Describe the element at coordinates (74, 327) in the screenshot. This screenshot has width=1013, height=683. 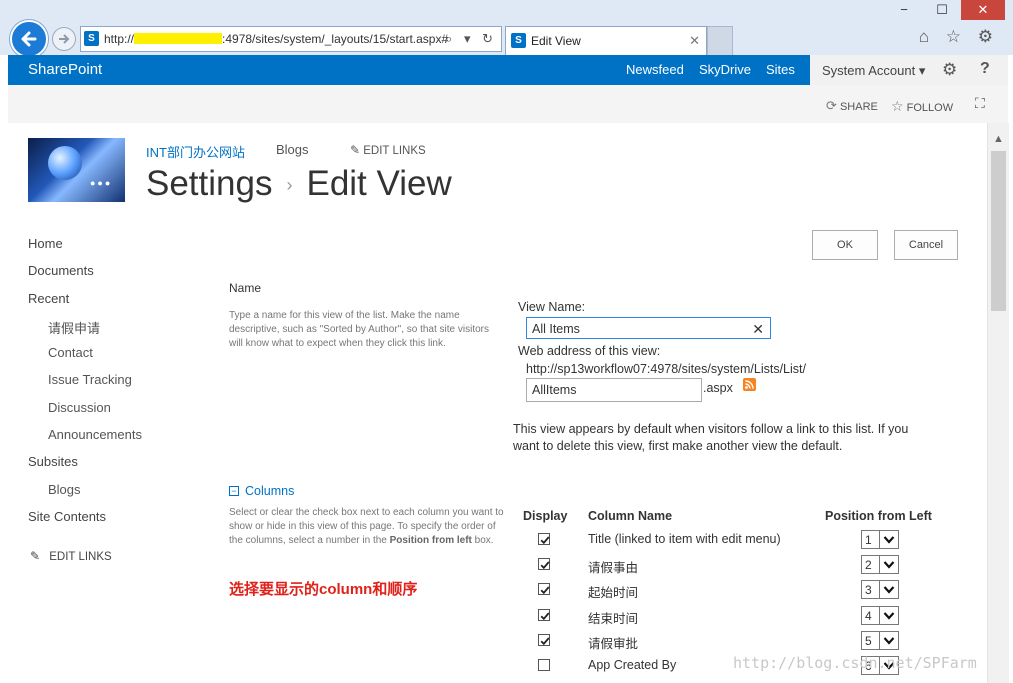
I see `nav-leave-request: 请假申请` at that location.